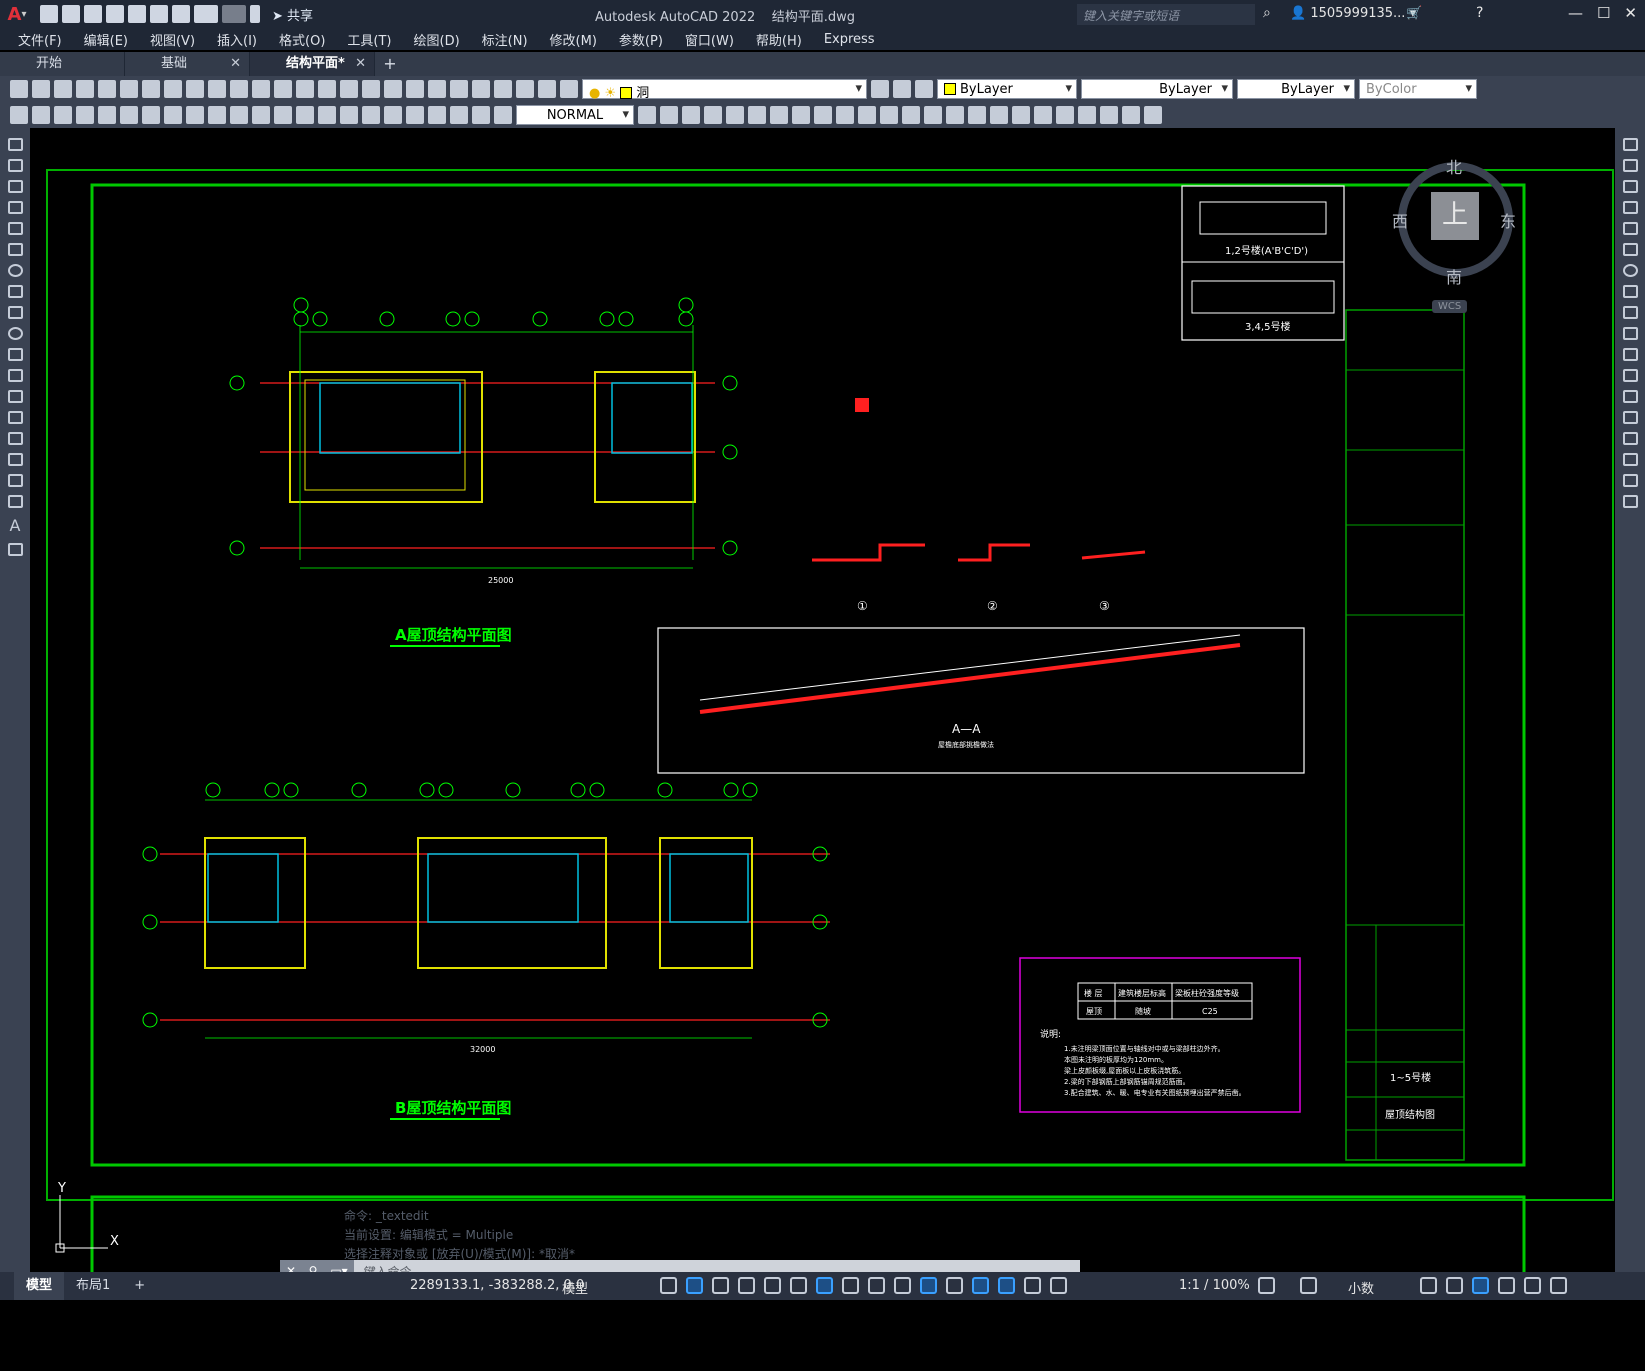 The height and width of the screenshot is (1371, 1645). I want to click on quick-dim-icon, so click(261, 115).